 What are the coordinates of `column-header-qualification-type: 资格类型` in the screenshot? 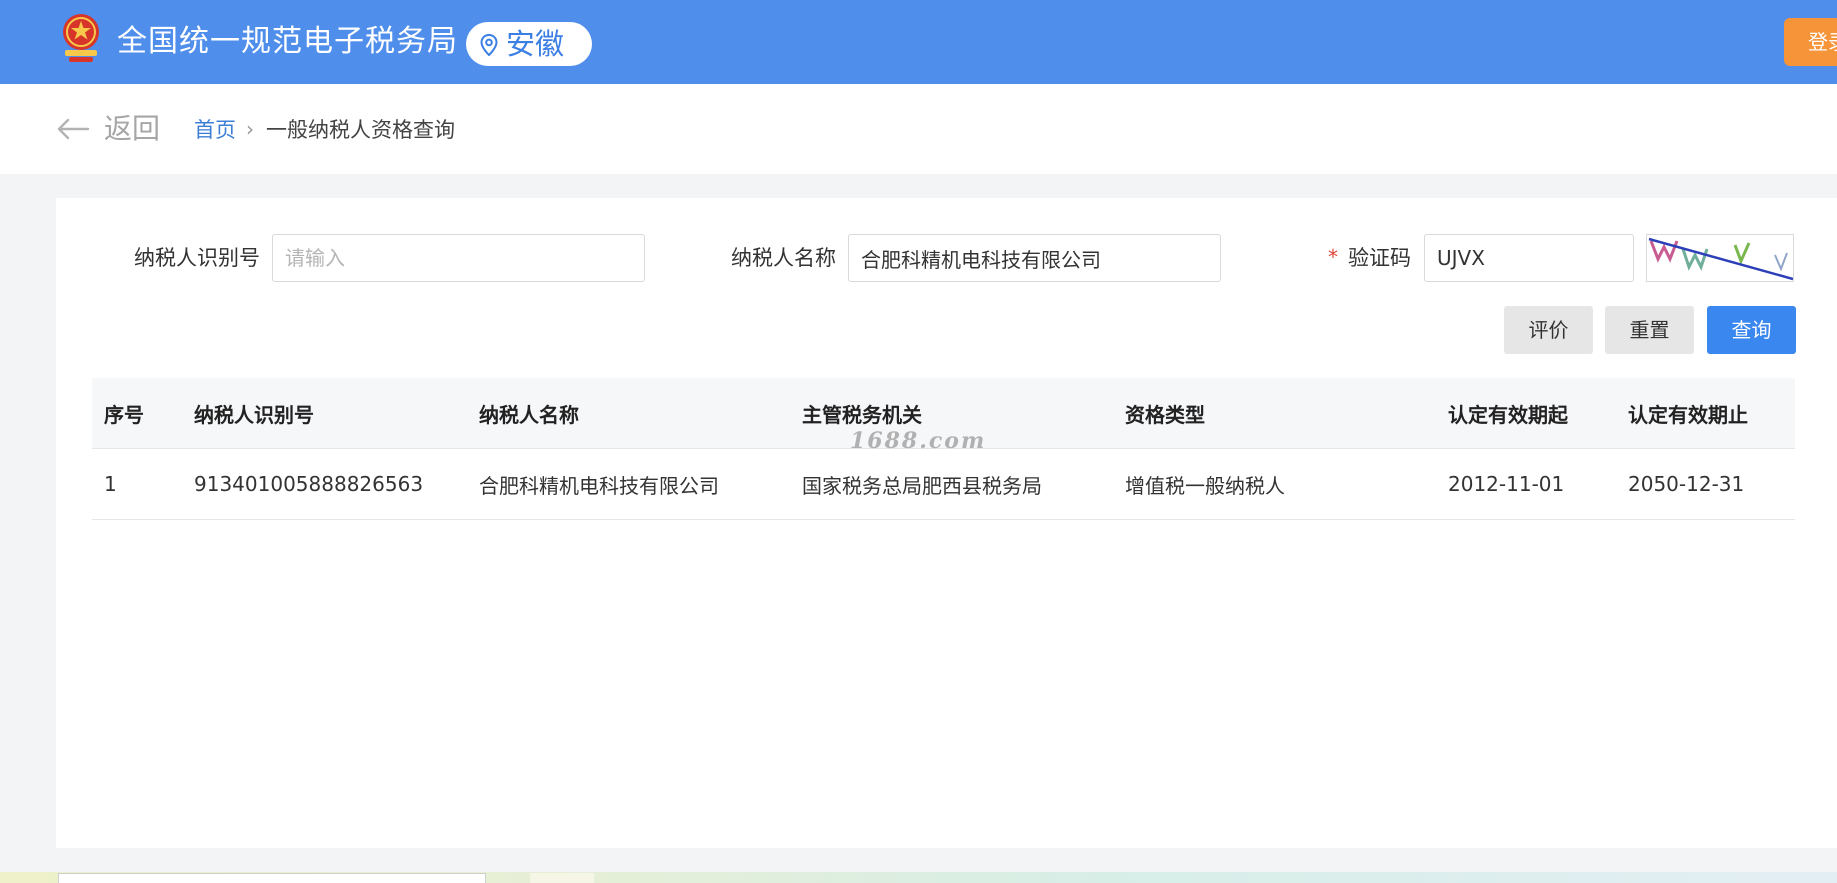 It's located at (1274, 413).